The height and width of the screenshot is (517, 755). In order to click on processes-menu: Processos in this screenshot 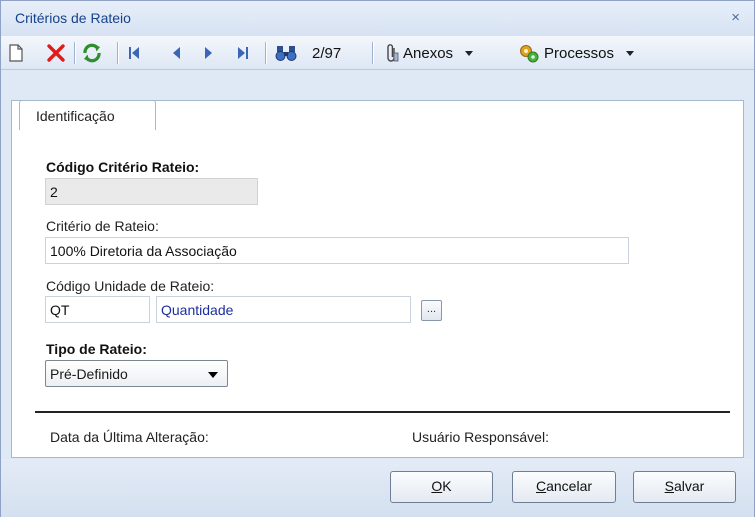, I will do `click(576, 53)`.